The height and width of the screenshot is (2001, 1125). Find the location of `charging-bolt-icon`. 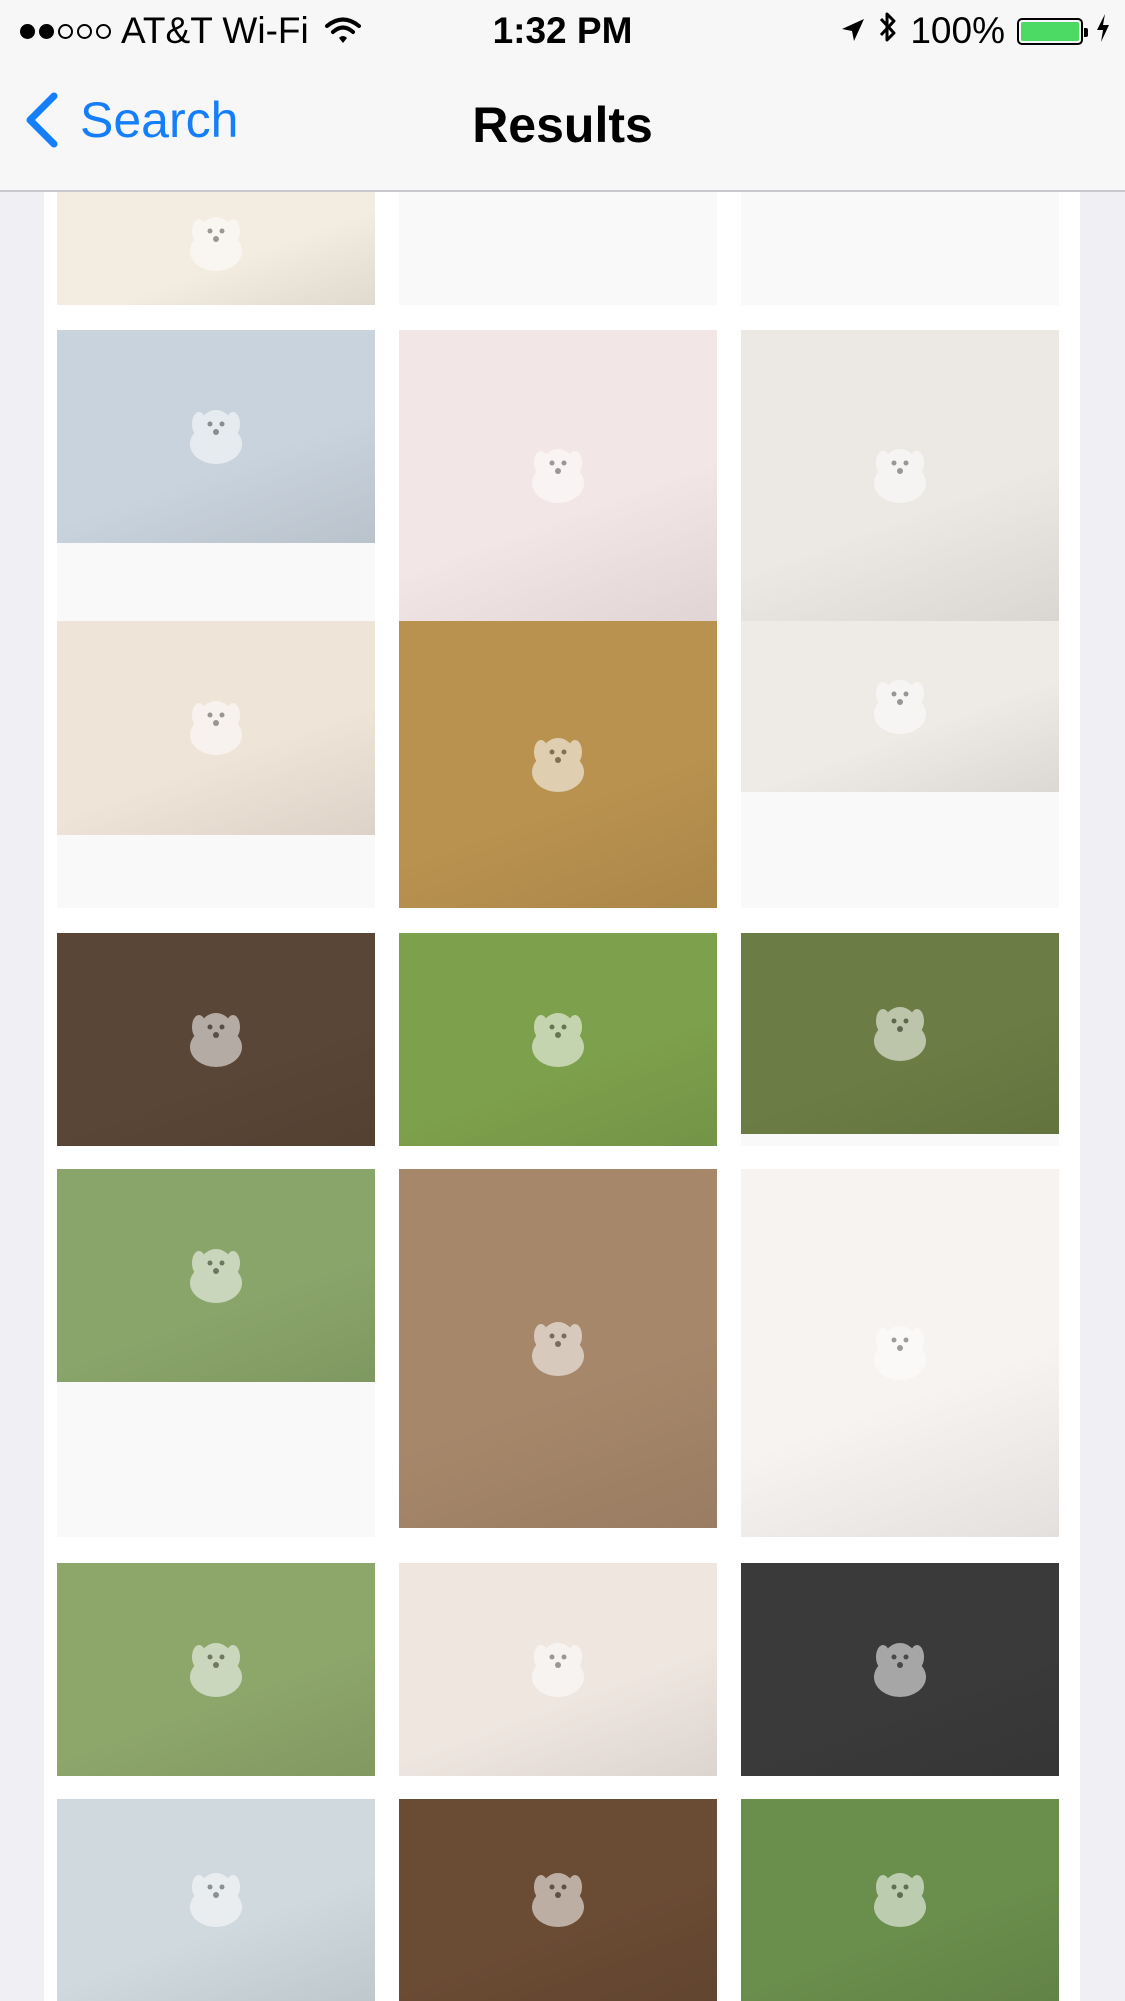

charging-bolt-icon is located at coordinates (1103, 31).